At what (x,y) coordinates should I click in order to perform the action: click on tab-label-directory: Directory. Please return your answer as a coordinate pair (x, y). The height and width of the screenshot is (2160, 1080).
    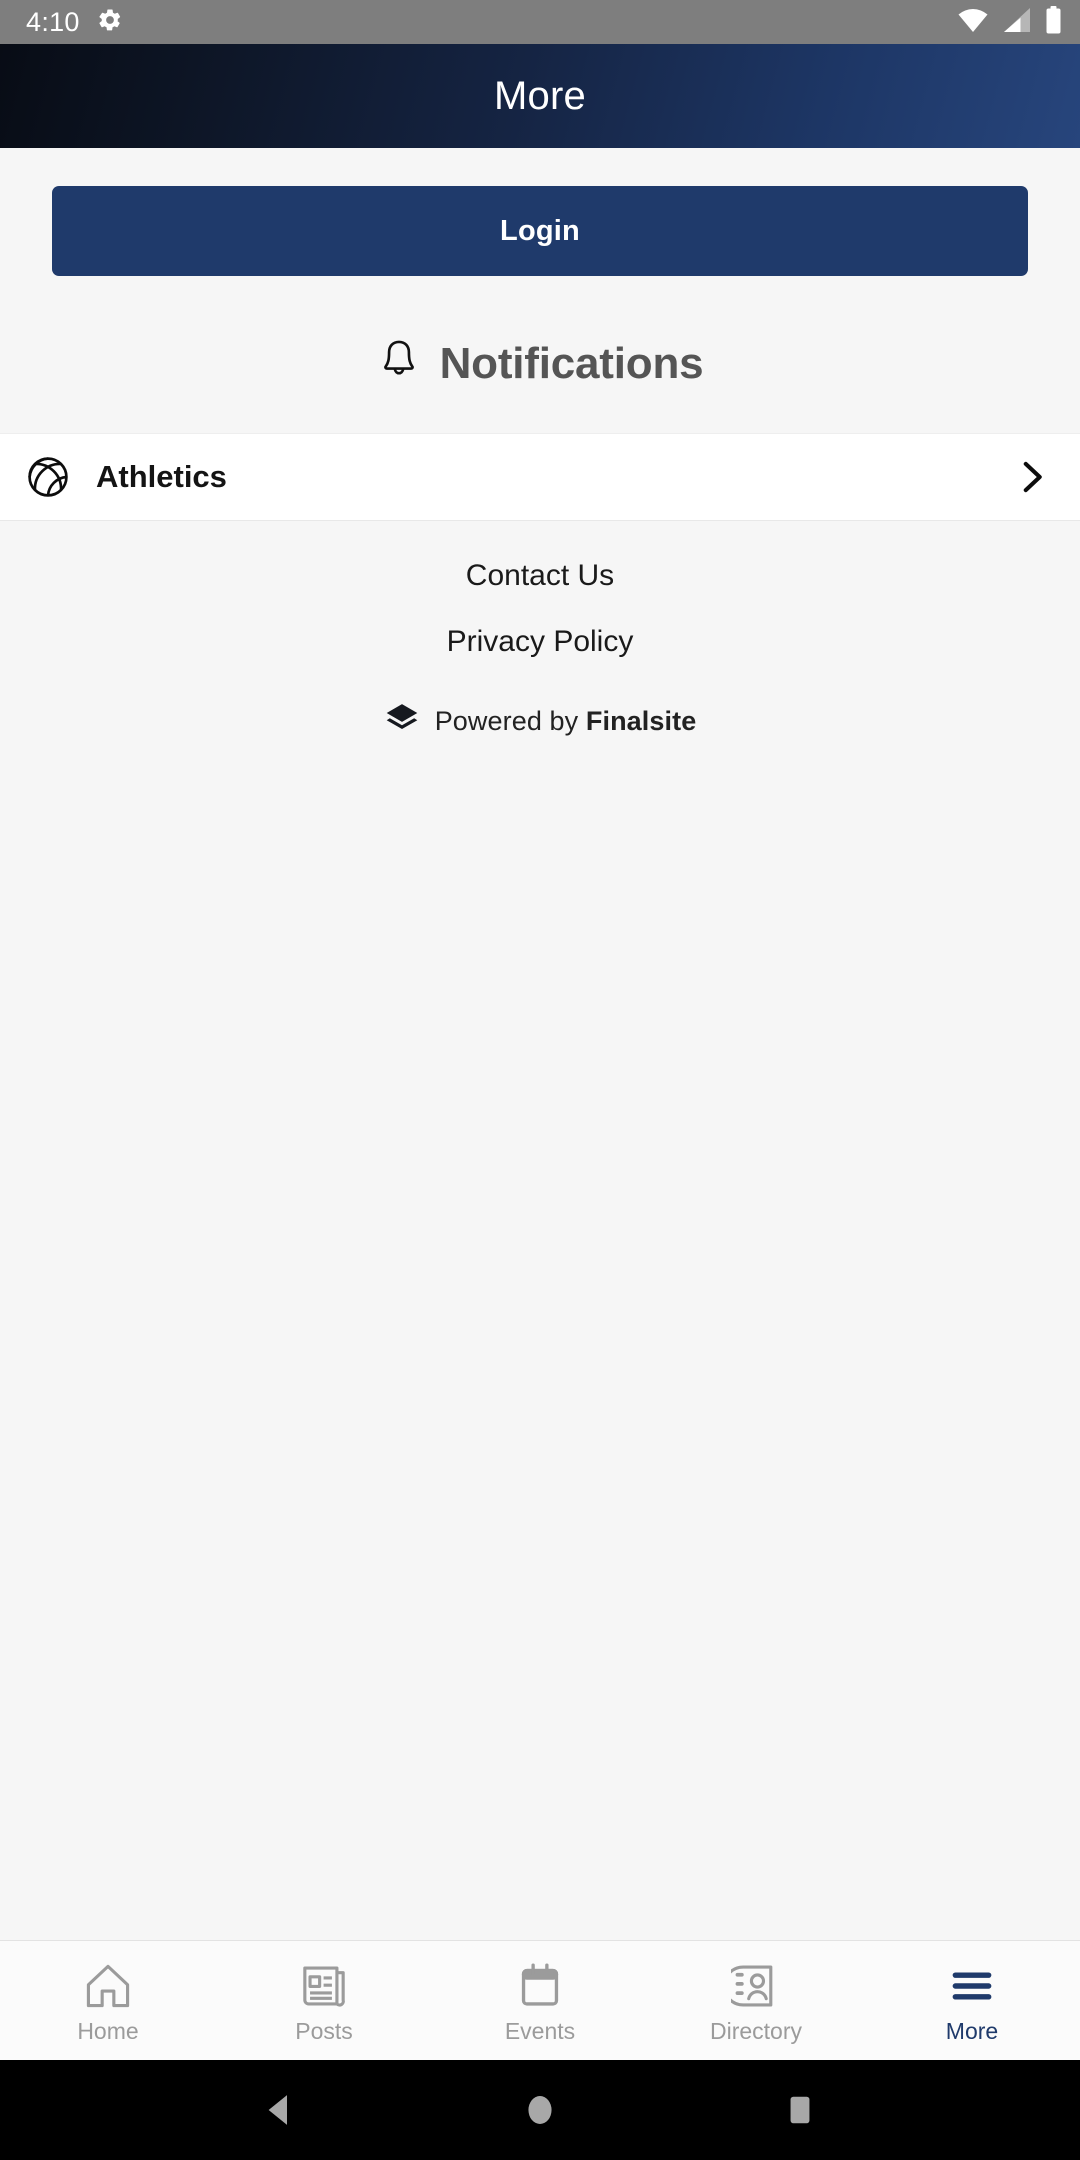
    Looking at the image, I should click on (755, 2030).